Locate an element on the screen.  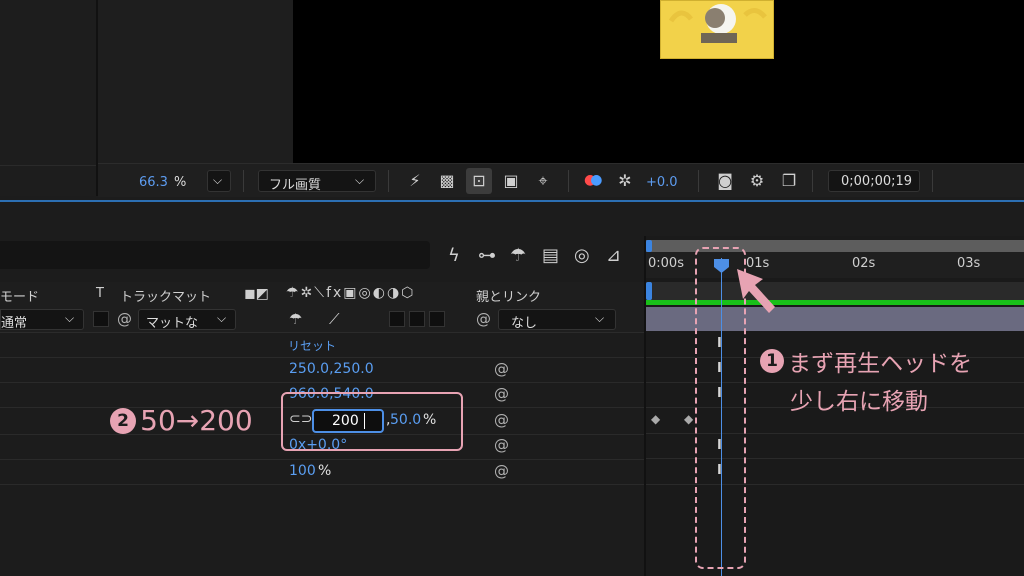
step1-line2: 少し右に移動 is located at coordinates (859, 402).